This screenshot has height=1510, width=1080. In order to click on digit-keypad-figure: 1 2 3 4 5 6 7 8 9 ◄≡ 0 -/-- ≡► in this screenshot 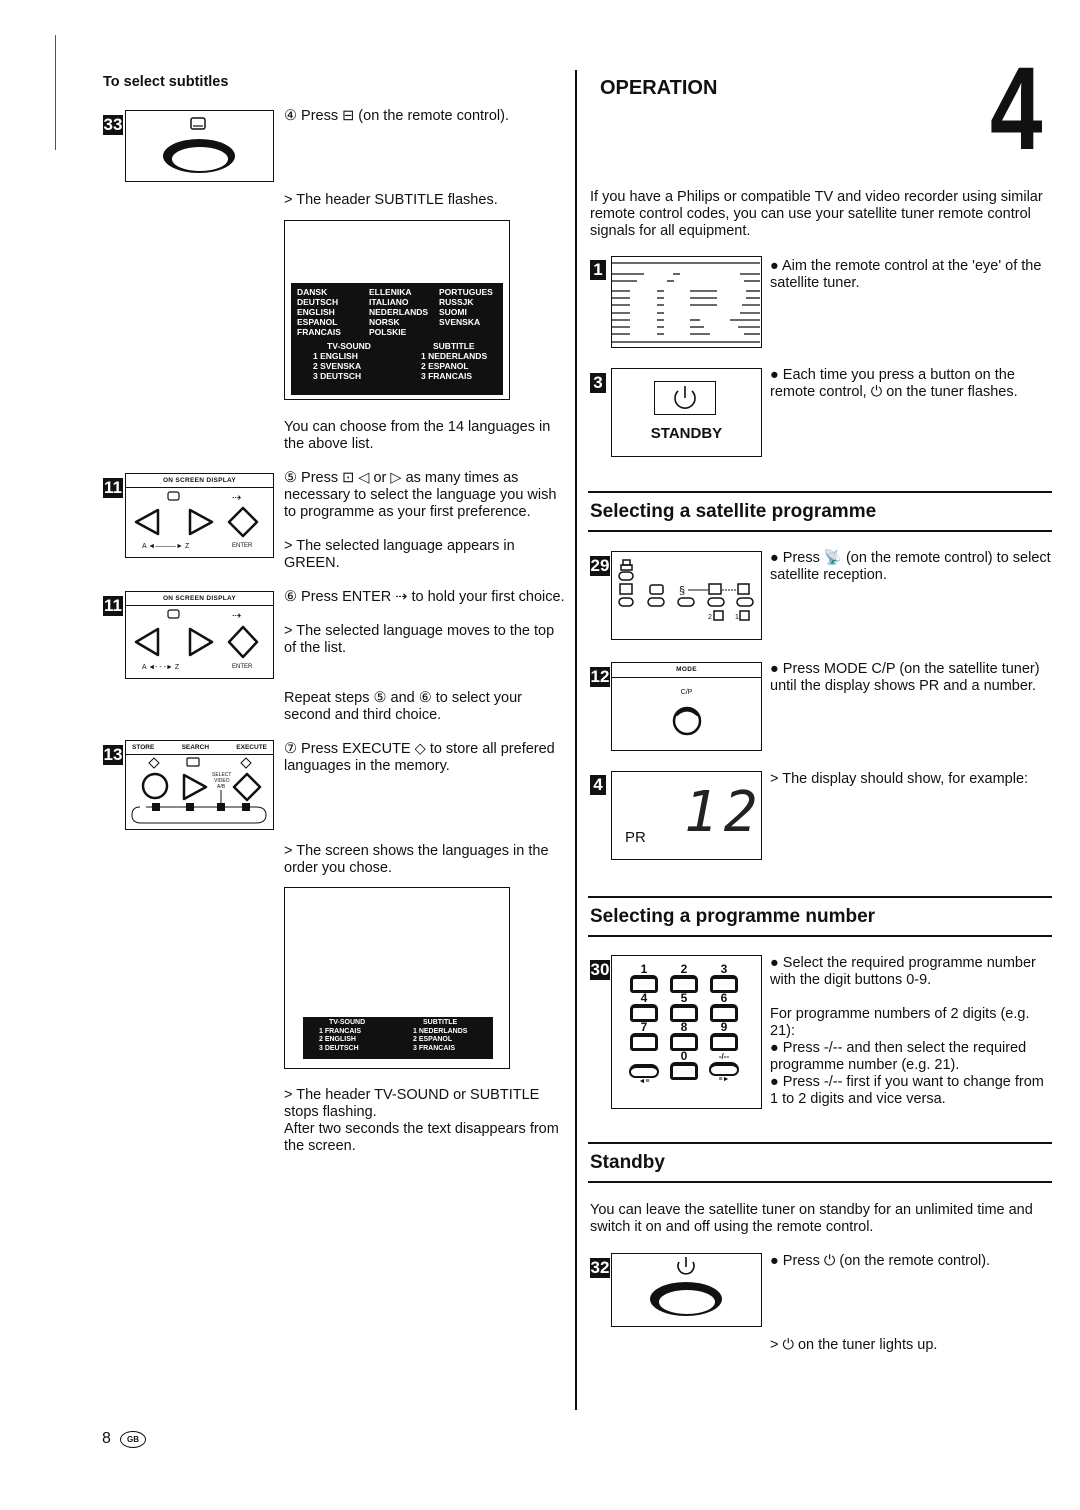, I will do `click(686, 1032)`.